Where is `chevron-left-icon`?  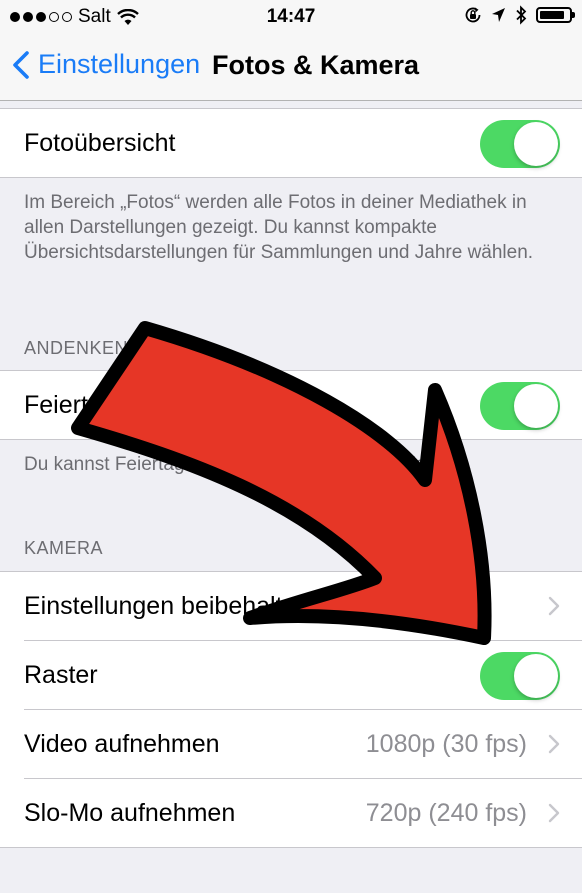
chevron-left-icon is located at coordinates (21, 64).